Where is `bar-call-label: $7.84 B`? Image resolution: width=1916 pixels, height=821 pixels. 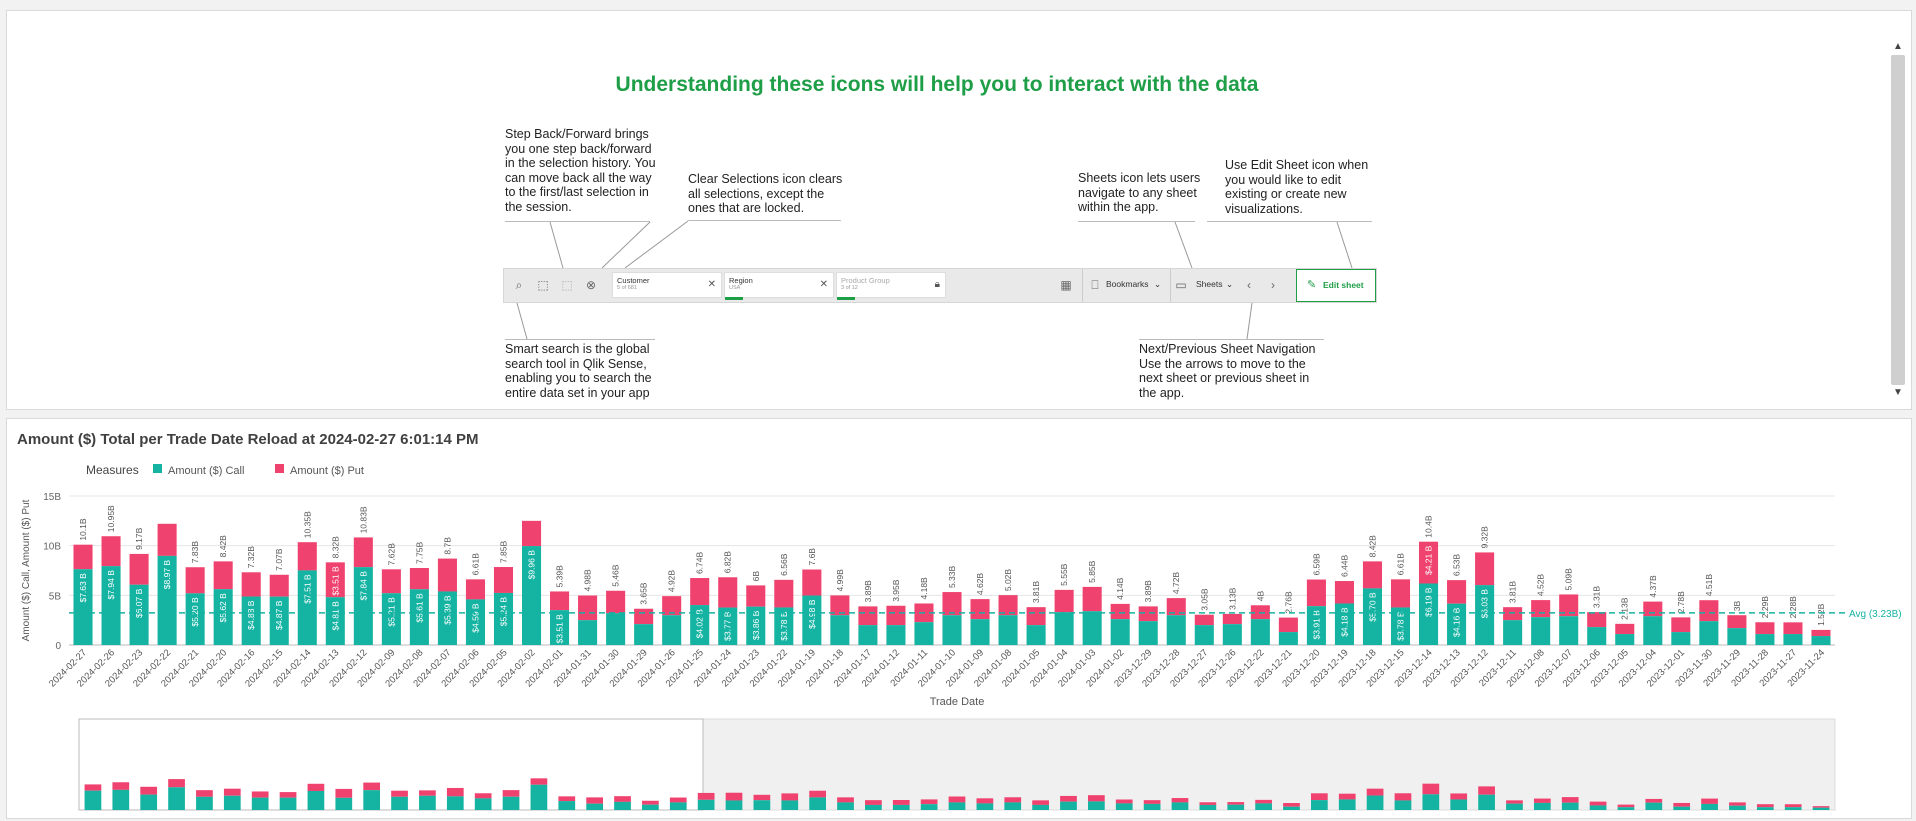 bar-call-label: $7.84 B is located at coordinates (363, 586).